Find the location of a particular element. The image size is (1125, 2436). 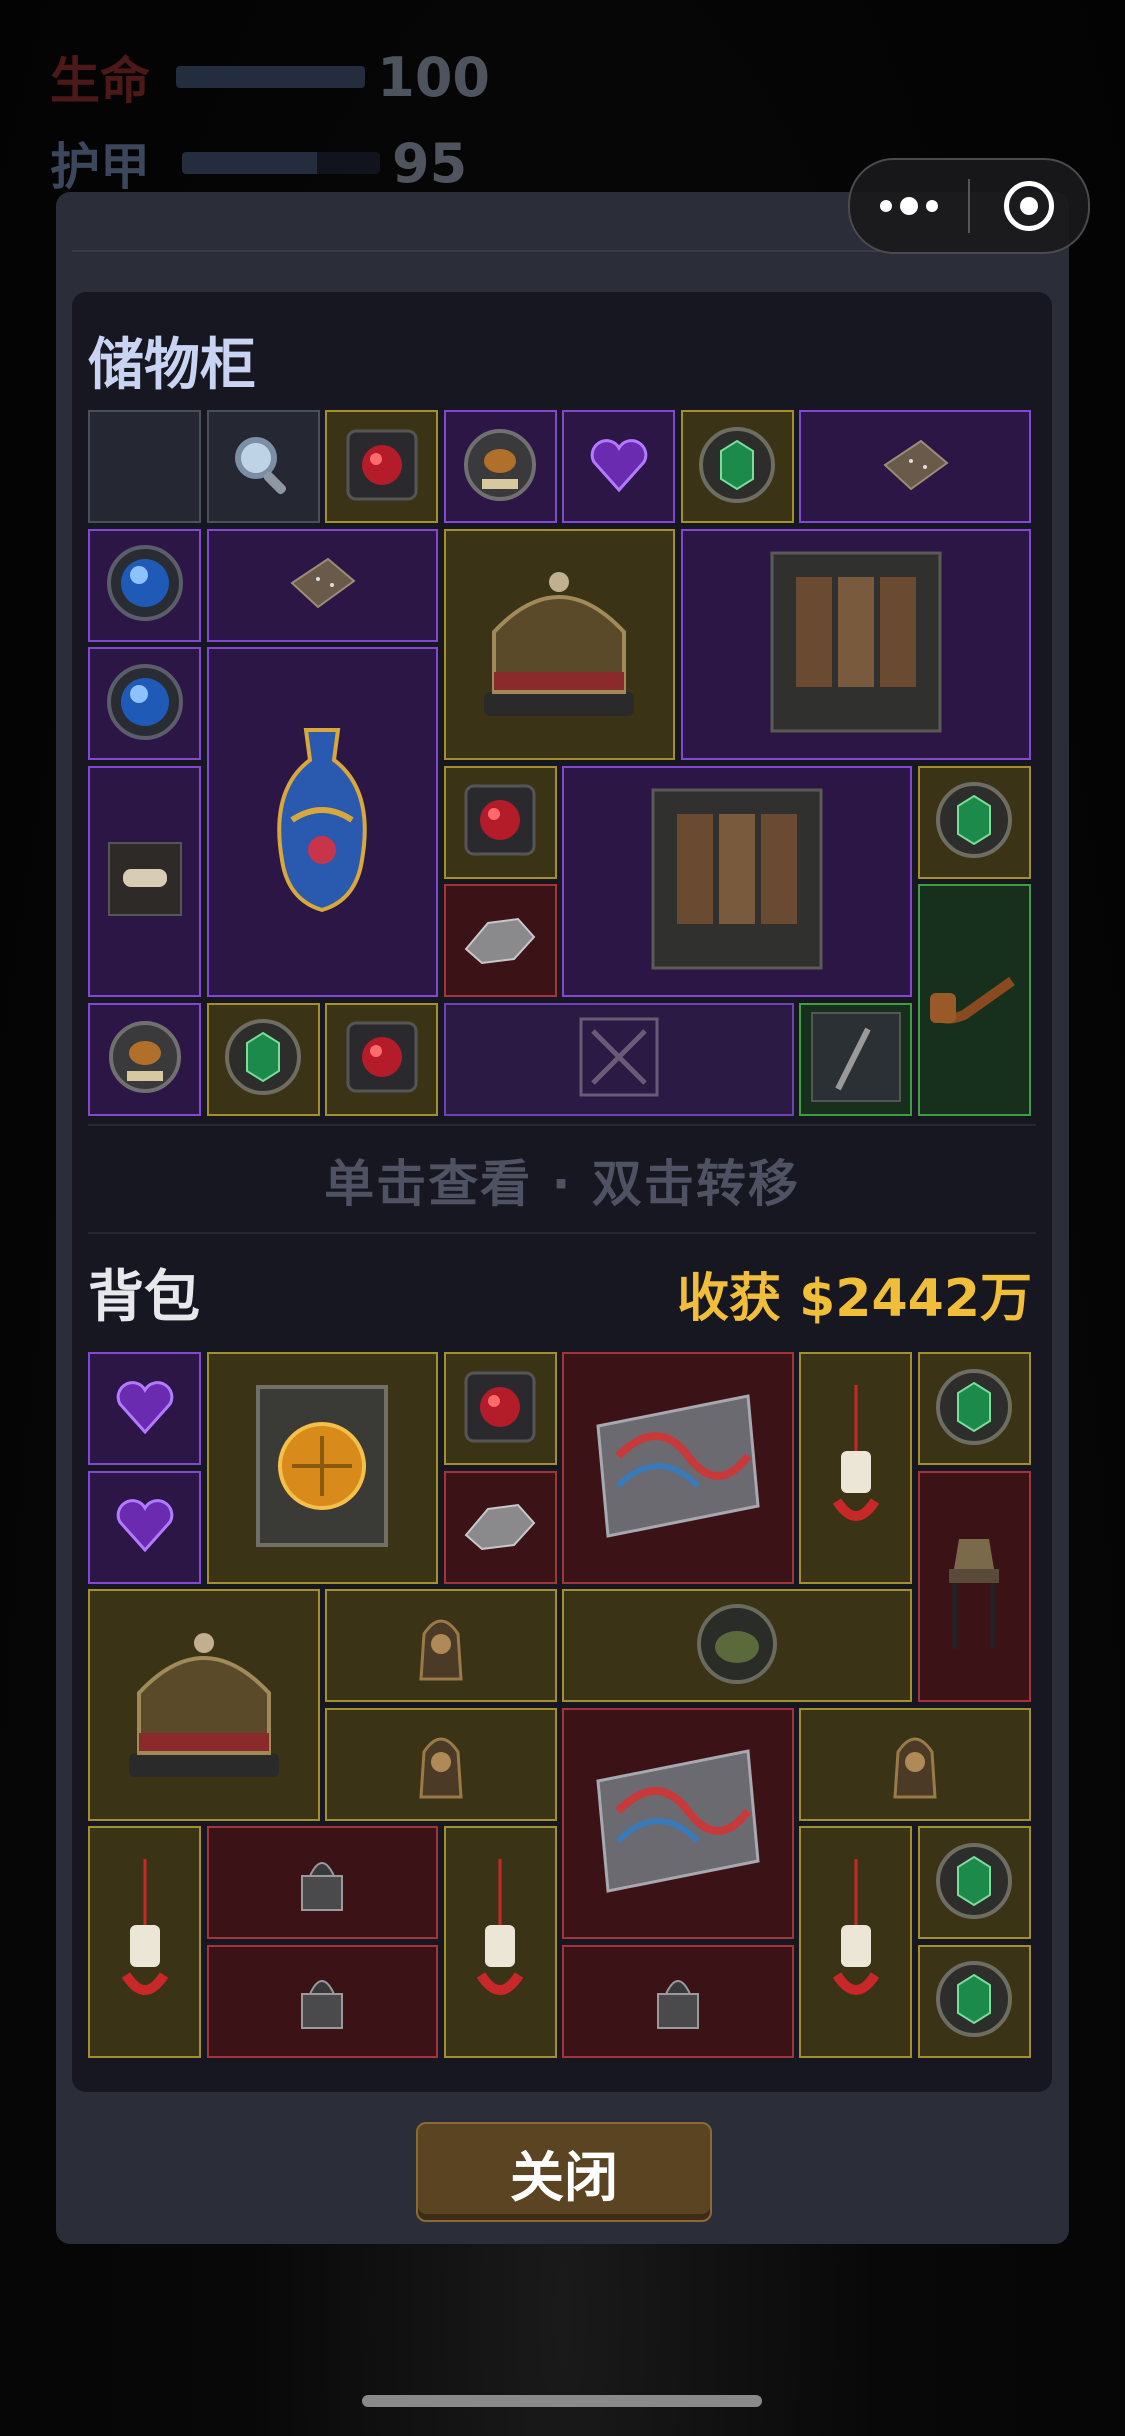

hint-divider-bottom is located at coordinates (562, 1233).